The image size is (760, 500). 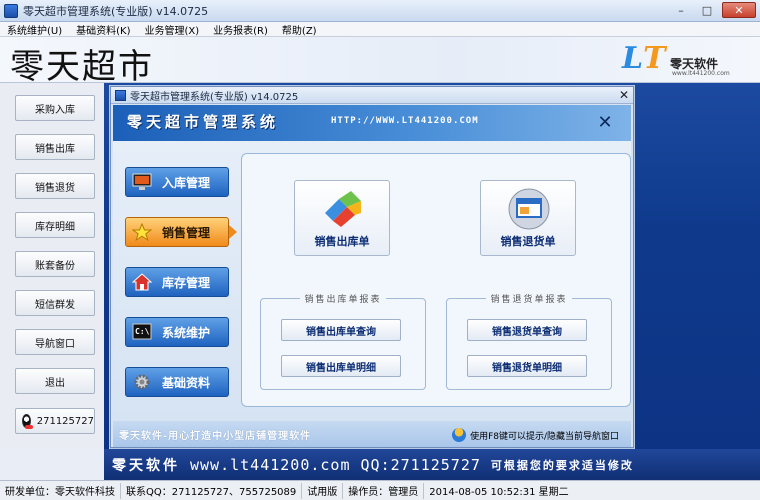 I want to click on sales-out-order-label: 销售出库单, so click(x=342, y=241).